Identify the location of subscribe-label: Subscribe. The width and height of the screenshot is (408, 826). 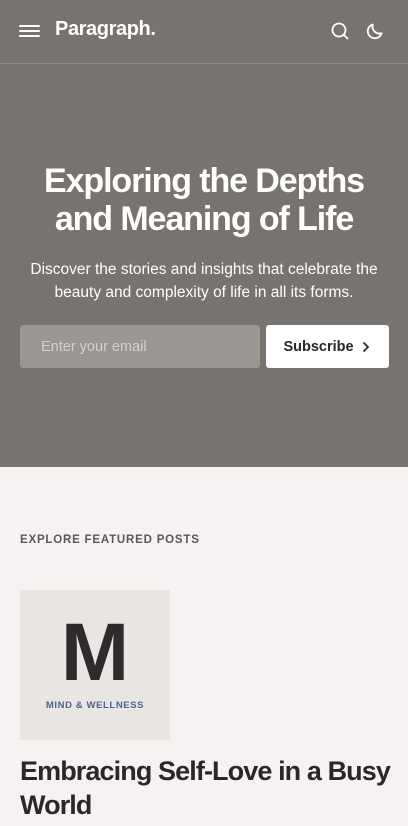
(318, 346).